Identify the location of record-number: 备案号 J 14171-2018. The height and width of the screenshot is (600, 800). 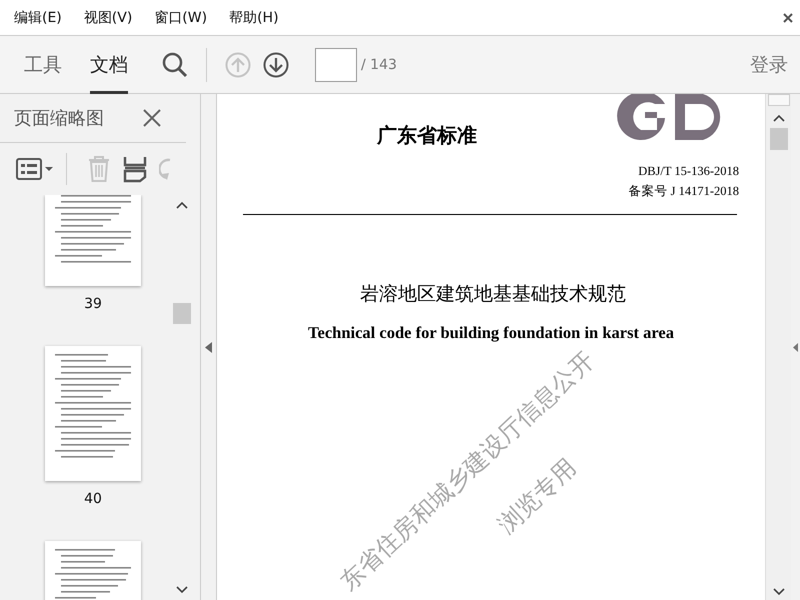
(683, 191).